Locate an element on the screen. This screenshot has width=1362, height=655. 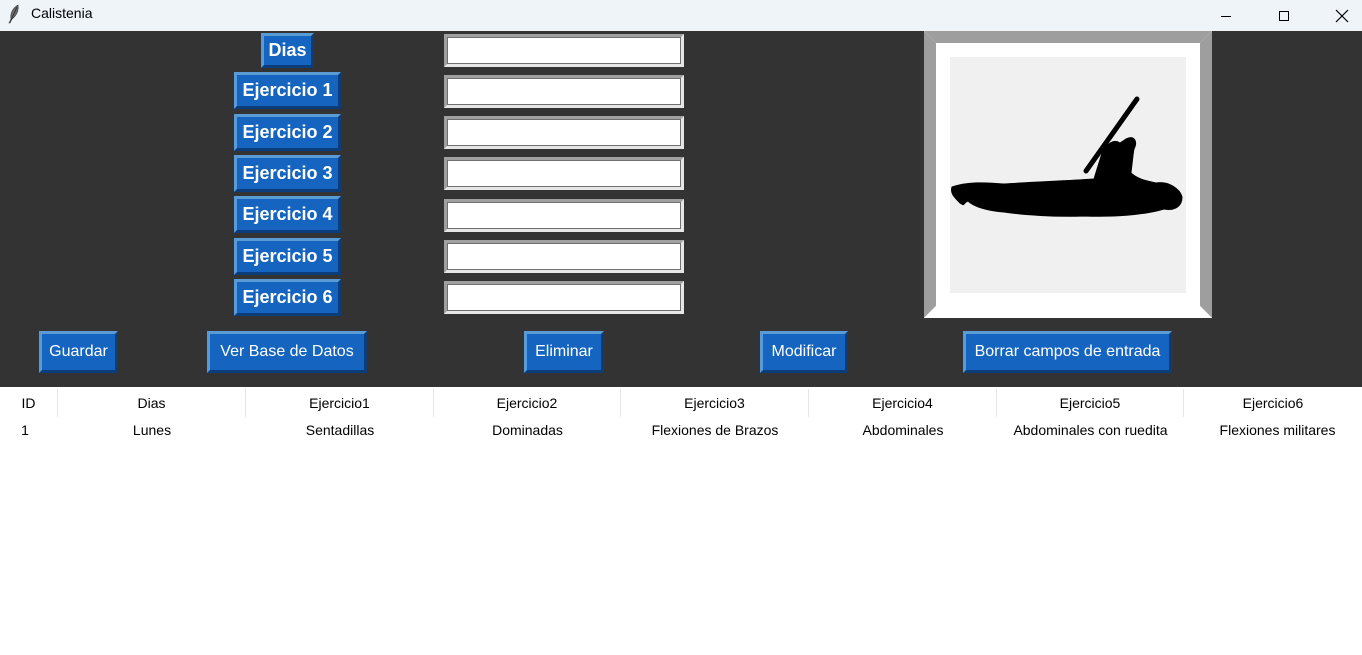
ejercicio-6-field-frame is located at coordinates (564, 297).